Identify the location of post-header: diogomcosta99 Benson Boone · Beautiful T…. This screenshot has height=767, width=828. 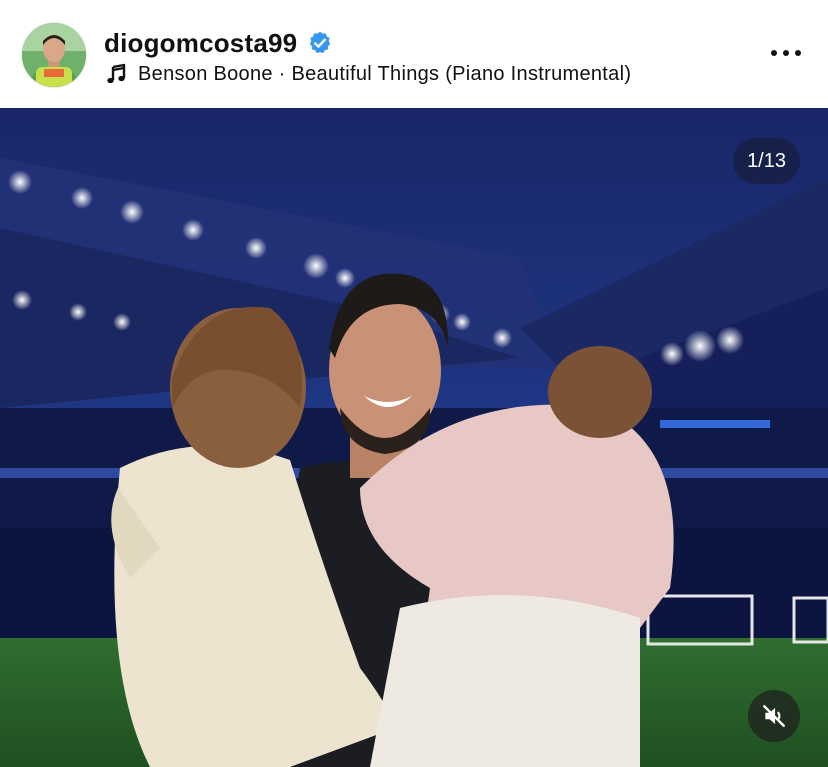
(414, 54).